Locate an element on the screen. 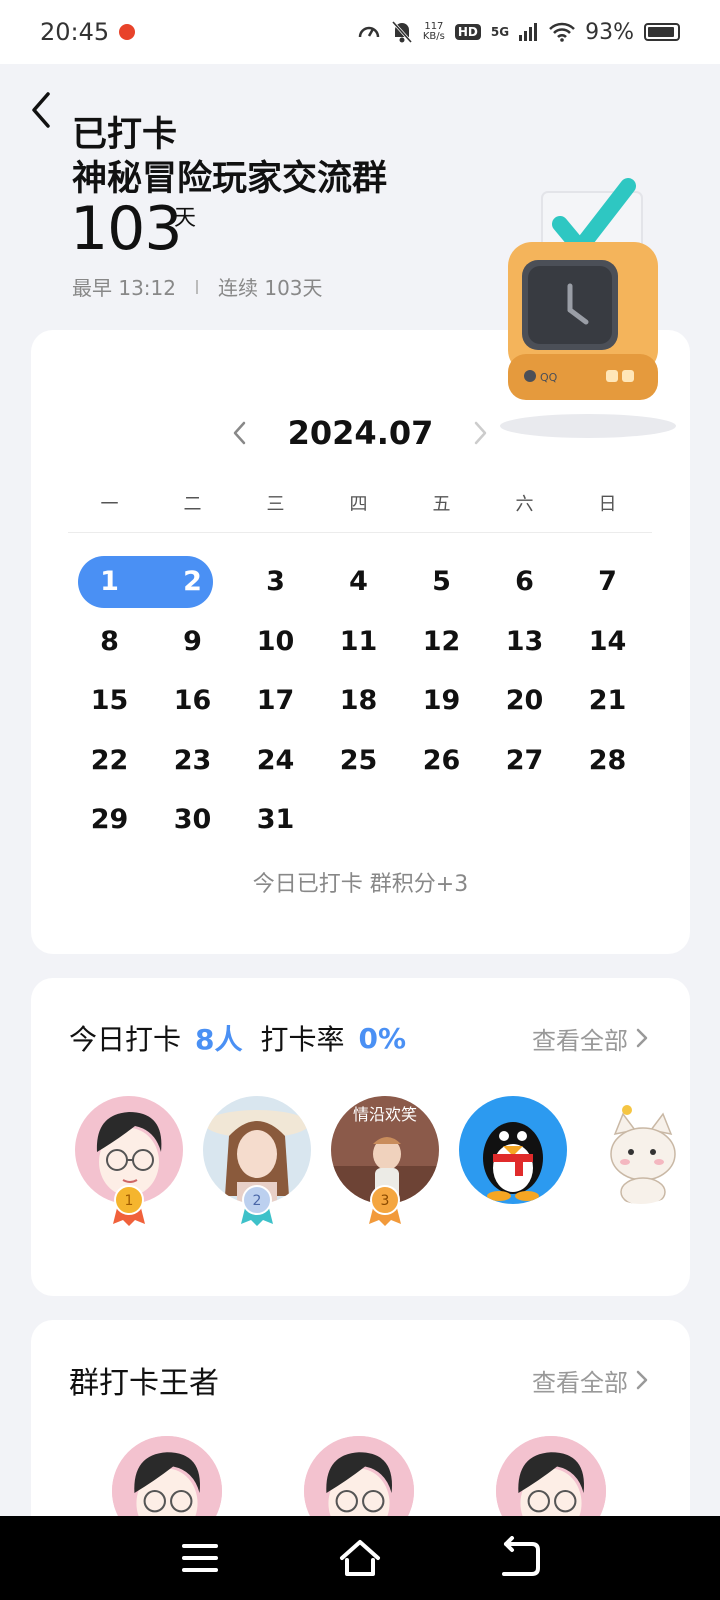  calendar-day-checked: 2 is located at coordinates (192, 582).